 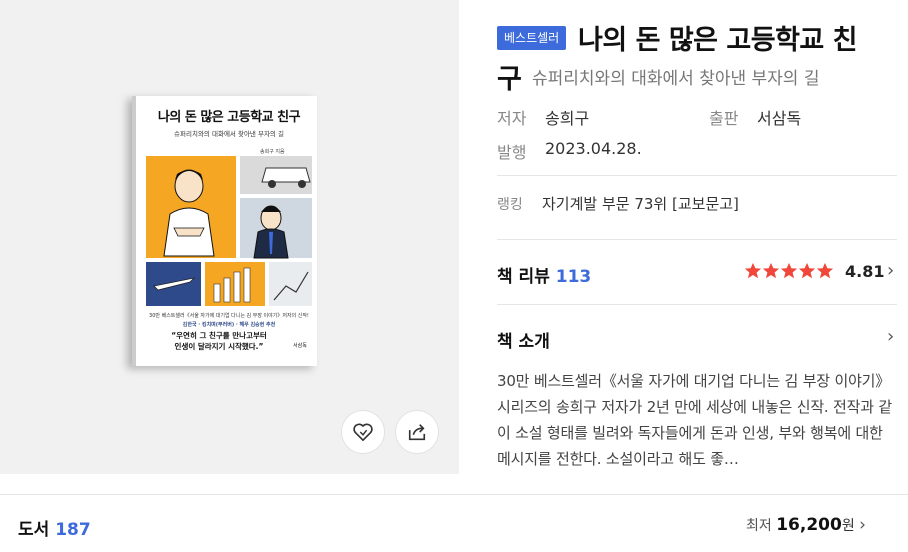 I want to click on intro-section-title: 책 소개, so click(x=523, y=339).